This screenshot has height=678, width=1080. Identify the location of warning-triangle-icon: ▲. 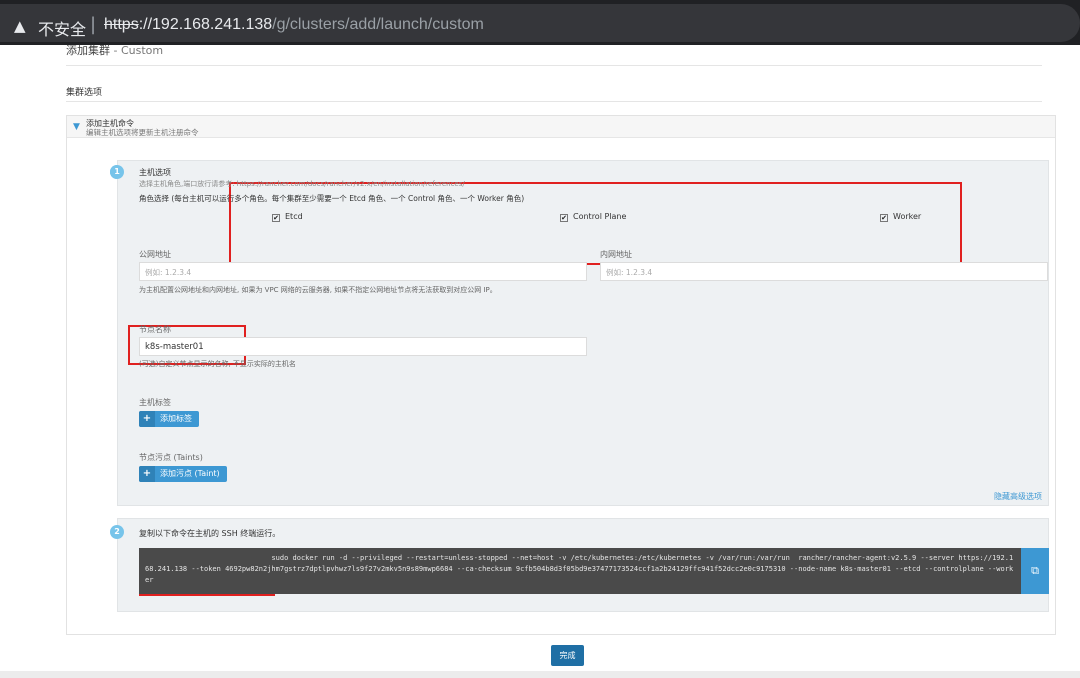
(20, 26).